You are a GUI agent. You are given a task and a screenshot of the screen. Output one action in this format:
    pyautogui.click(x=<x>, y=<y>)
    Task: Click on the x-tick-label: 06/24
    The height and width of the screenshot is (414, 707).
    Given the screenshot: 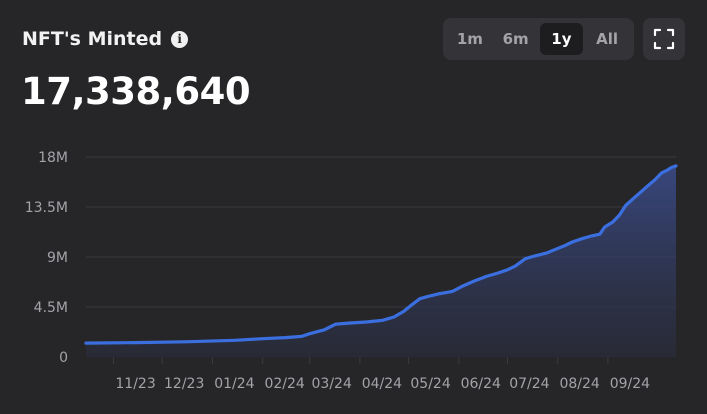 What is the action you would take?
    pyautogui.click(x=481, y=384)
    